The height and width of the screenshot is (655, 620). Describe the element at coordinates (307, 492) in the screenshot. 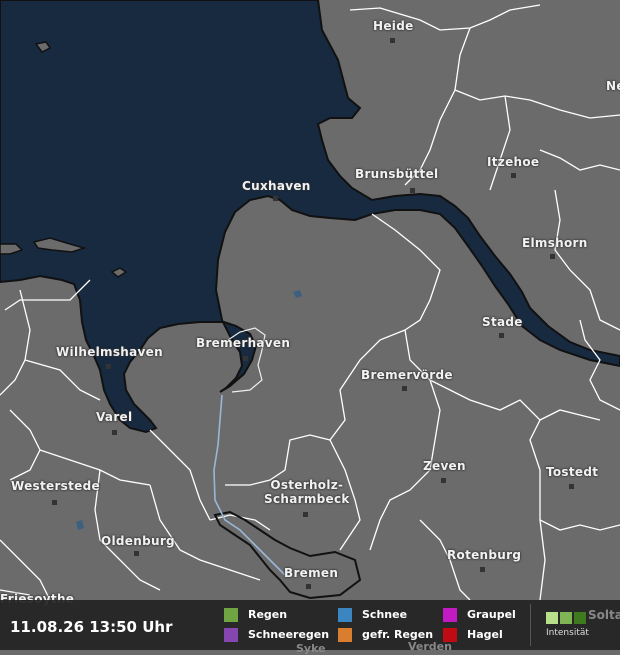

I see `city-label-osterholz-scharmbeck: Osterholz- Scharmbeck` at that location.